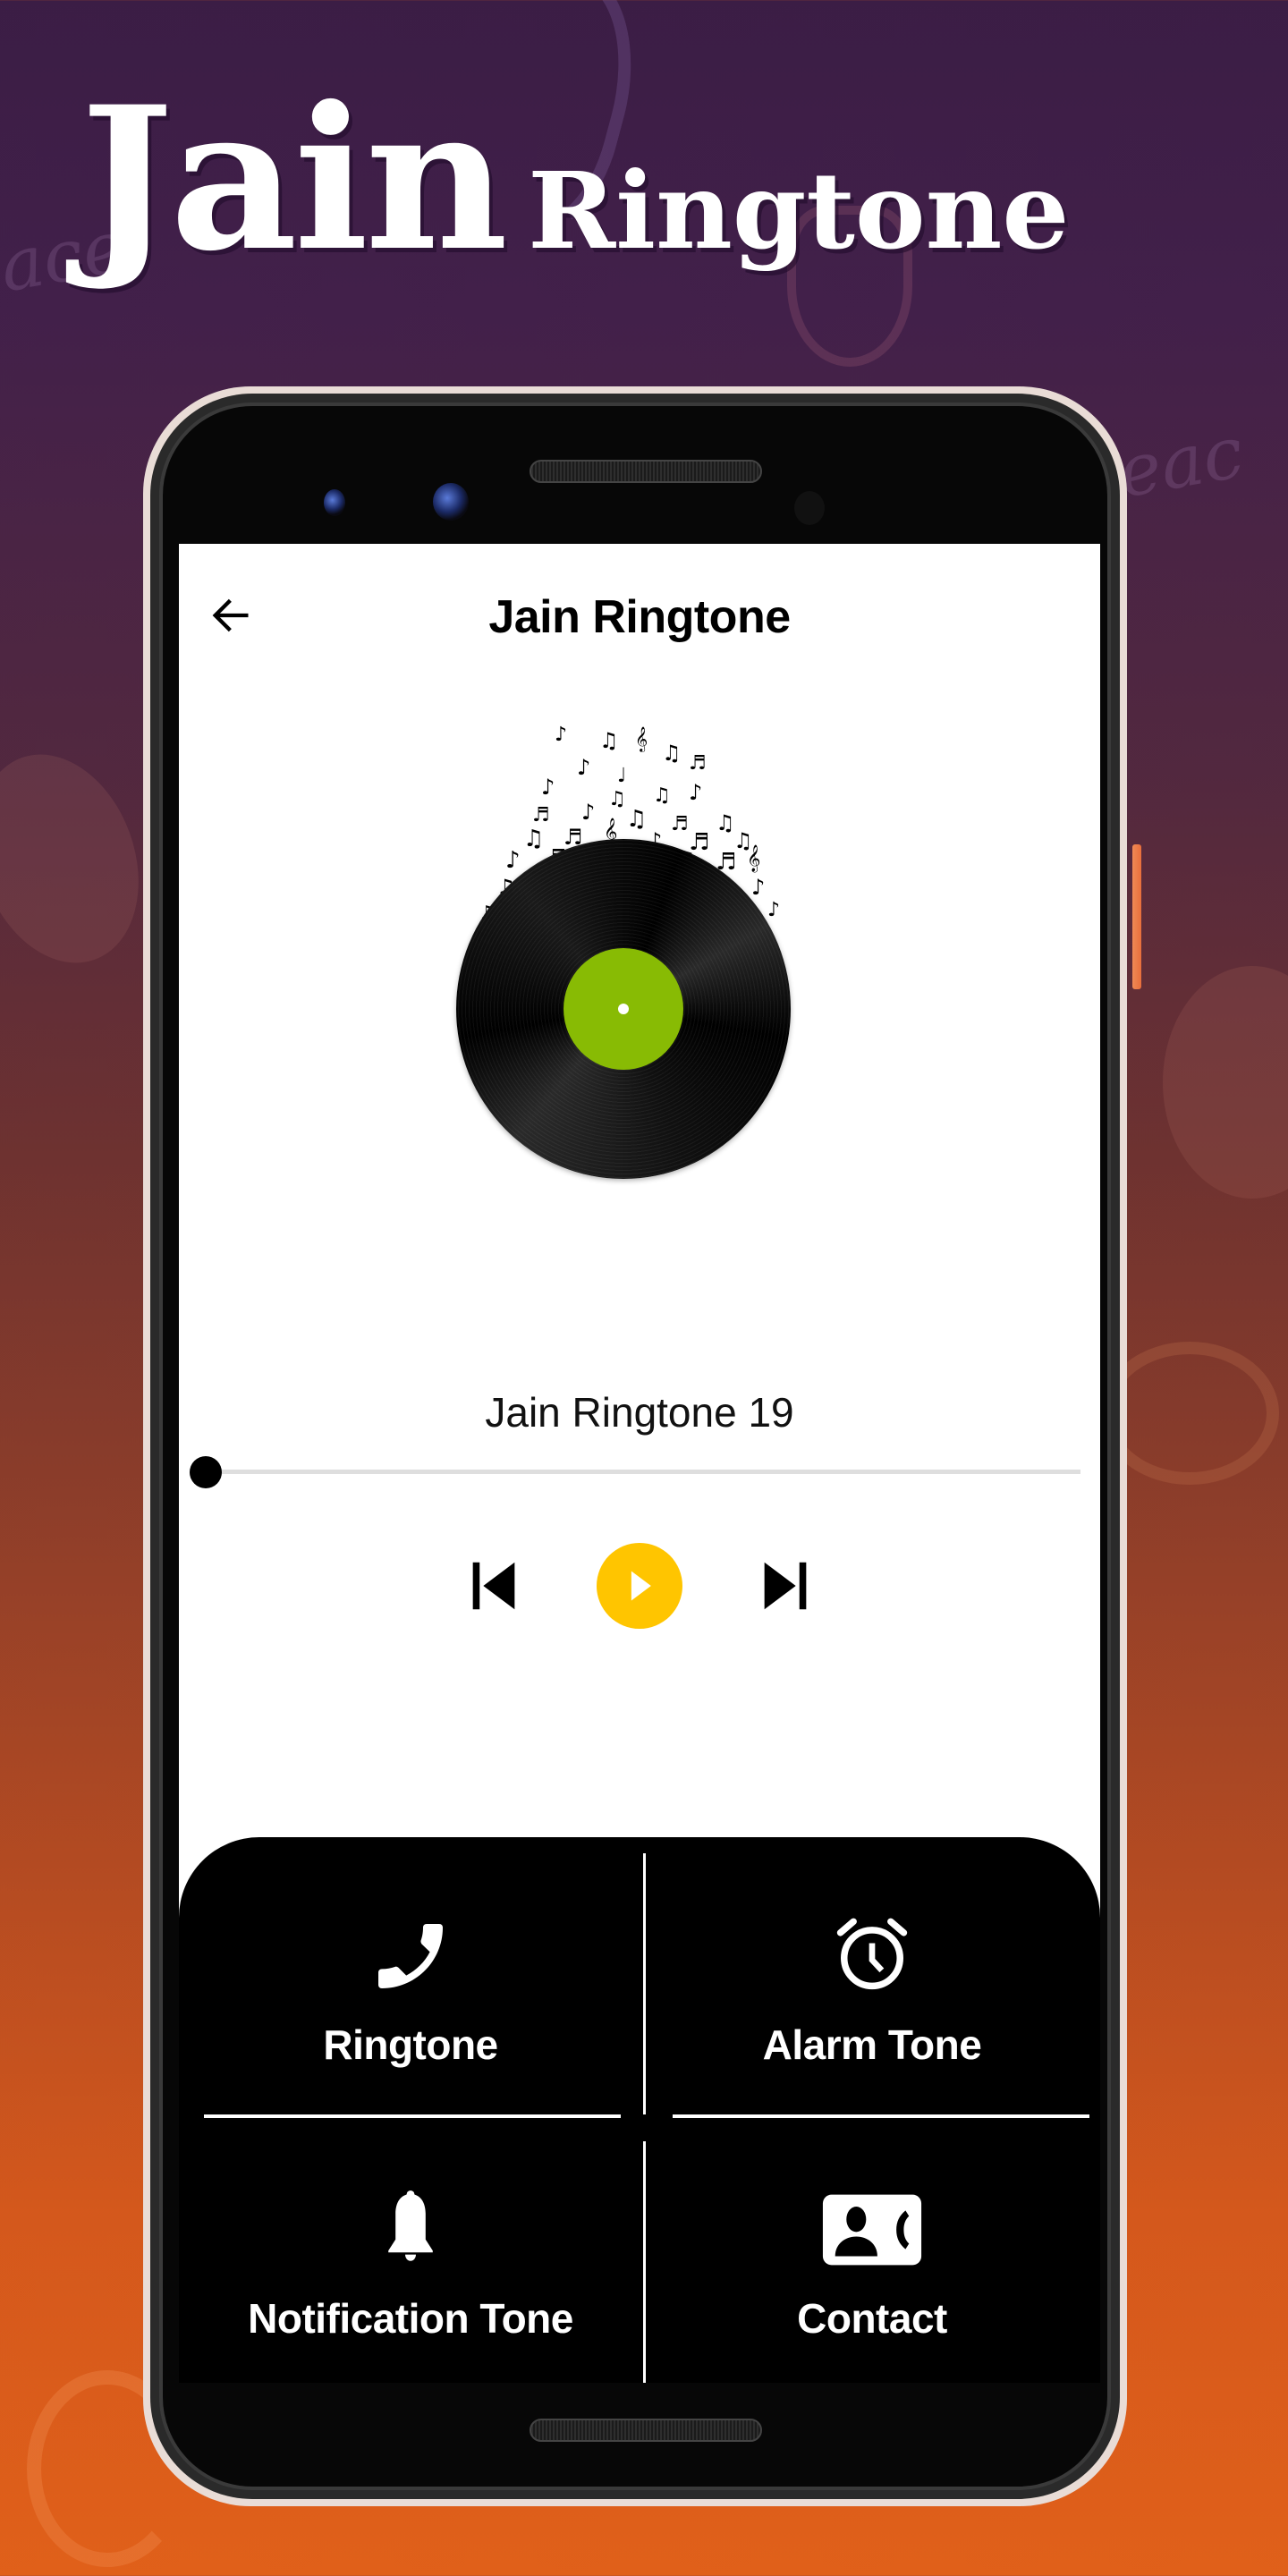 The image size is (1288, 2576). I want to click on action-label: Notification Tone, so click(410, 2318).